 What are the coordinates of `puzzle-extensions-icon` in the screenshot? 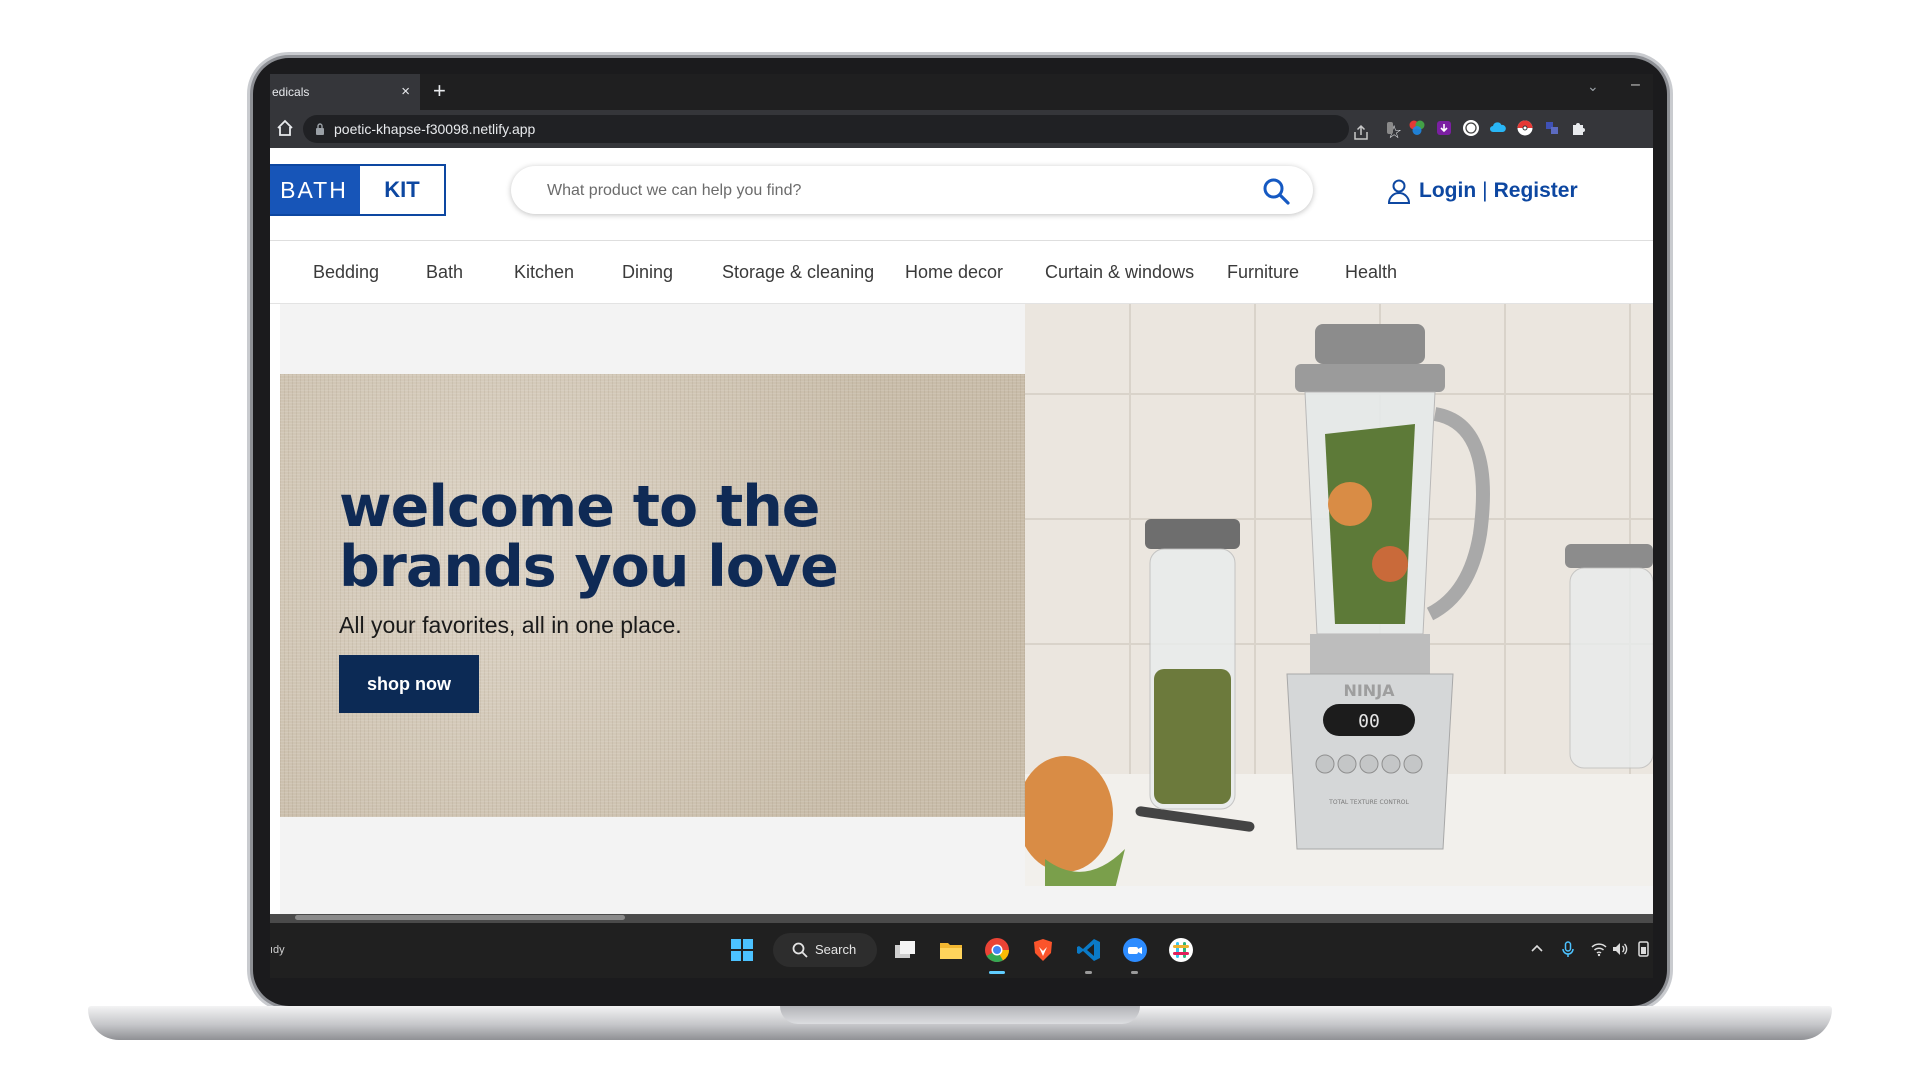 It's located at (1579, 128).